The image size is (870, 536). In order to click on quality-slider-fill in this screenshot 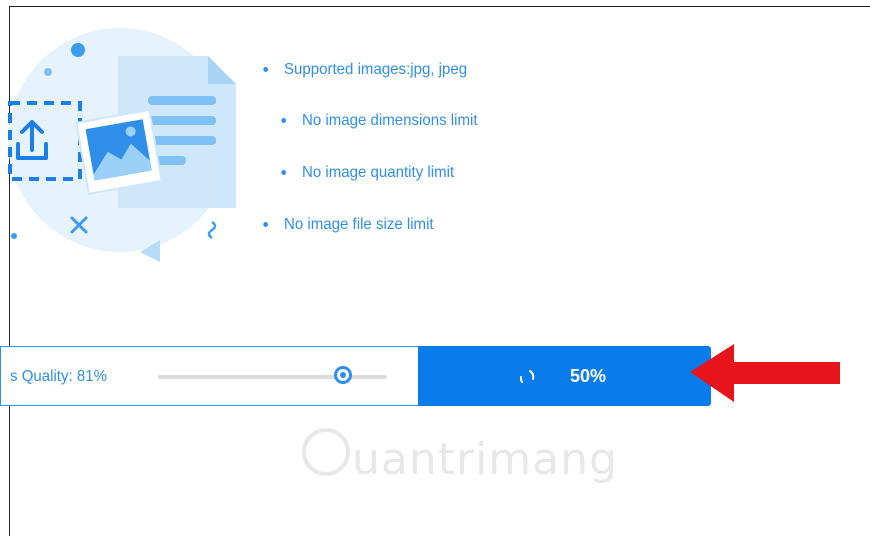, I will do `click(251, 377)`.